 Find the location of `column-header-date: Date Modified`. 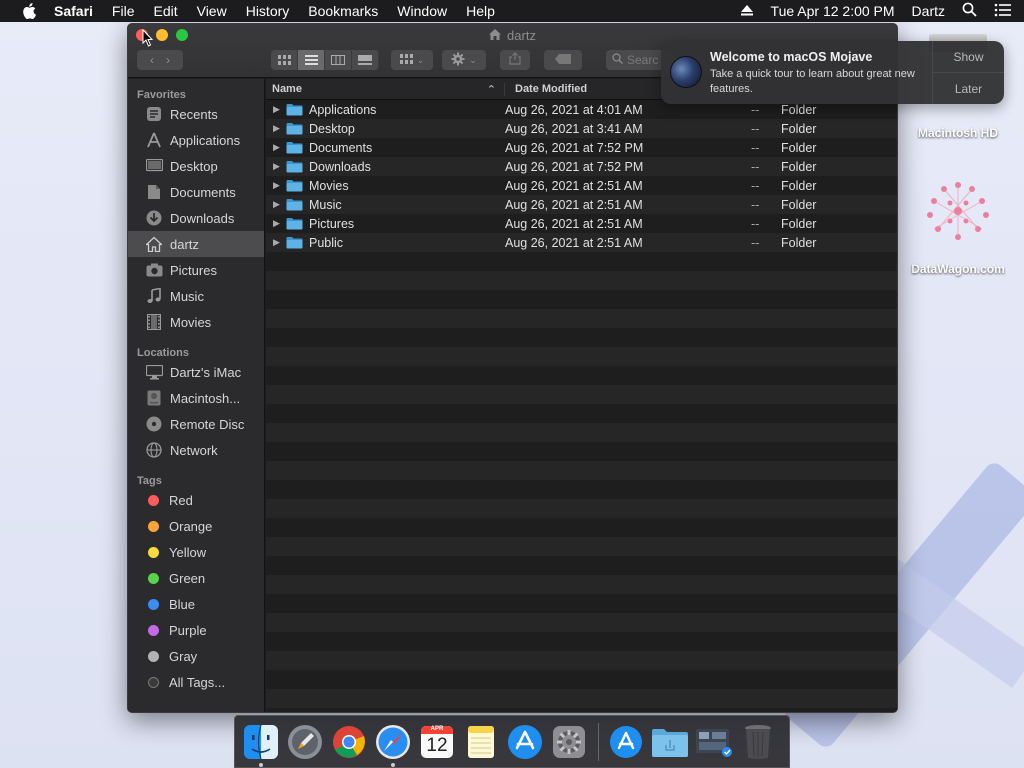

column-header-date: Date Modified is located at coordinates (546, 89).